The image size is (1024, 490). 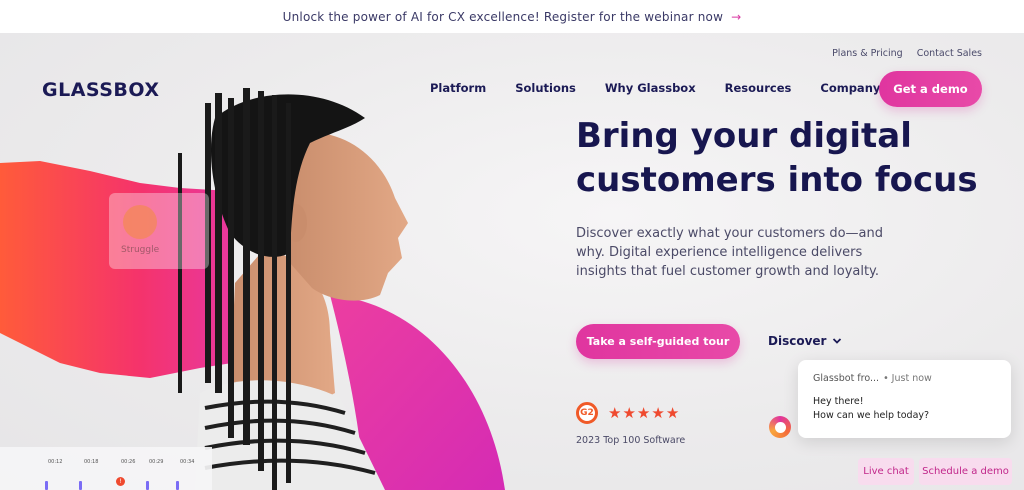 What do you see at coordinates (128, 462) in the screenshot?
I see `timeline-label: 00:26` at bounding box center [128, 462].